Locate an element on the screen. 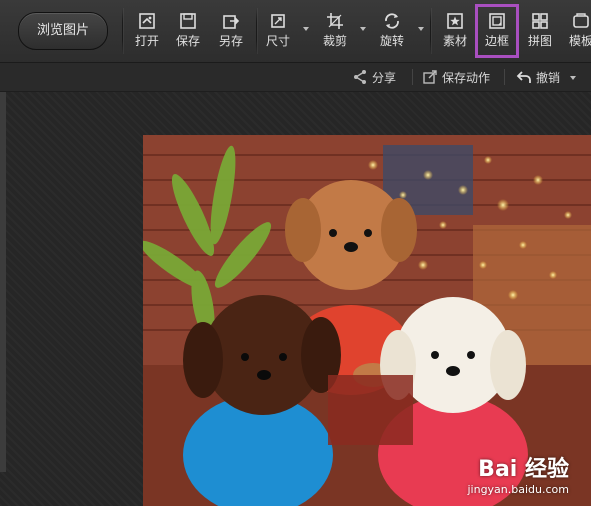 The image size is (591, 506). template-button: 模板 is located at coordinates (577, 31).